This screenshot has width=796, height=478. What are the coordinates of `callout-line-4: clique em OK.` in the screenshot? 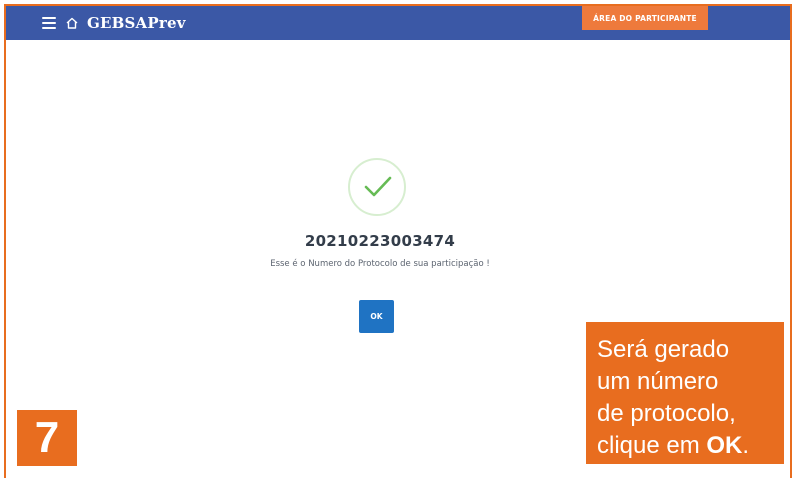 It's located at (685, 446).